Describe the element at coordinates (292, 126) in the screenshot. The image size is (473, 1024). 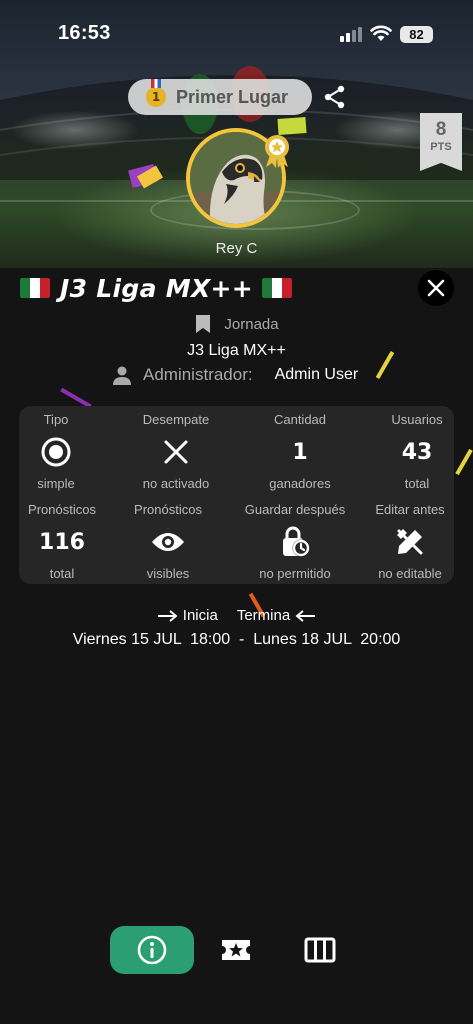
I see `confetti-decoration` at that location.